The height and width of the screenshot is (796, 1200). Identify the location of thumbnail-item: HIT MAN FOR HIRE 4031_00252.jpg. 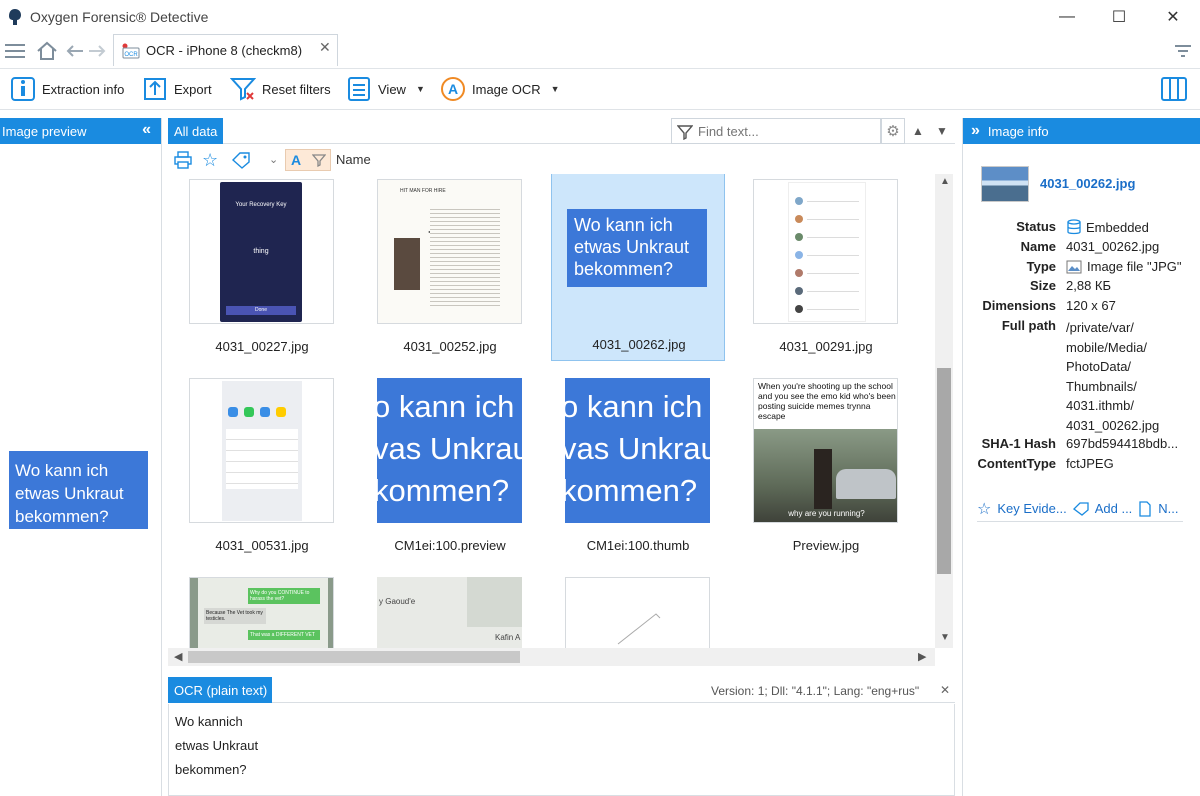
(450, 273).